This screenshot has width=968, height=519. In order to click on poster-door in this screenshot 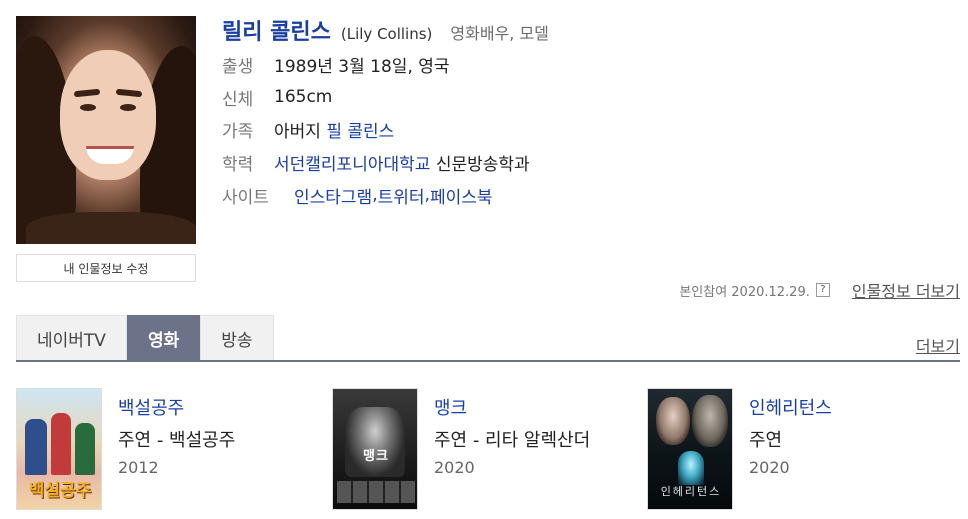, I will do `click(691, 468)`.